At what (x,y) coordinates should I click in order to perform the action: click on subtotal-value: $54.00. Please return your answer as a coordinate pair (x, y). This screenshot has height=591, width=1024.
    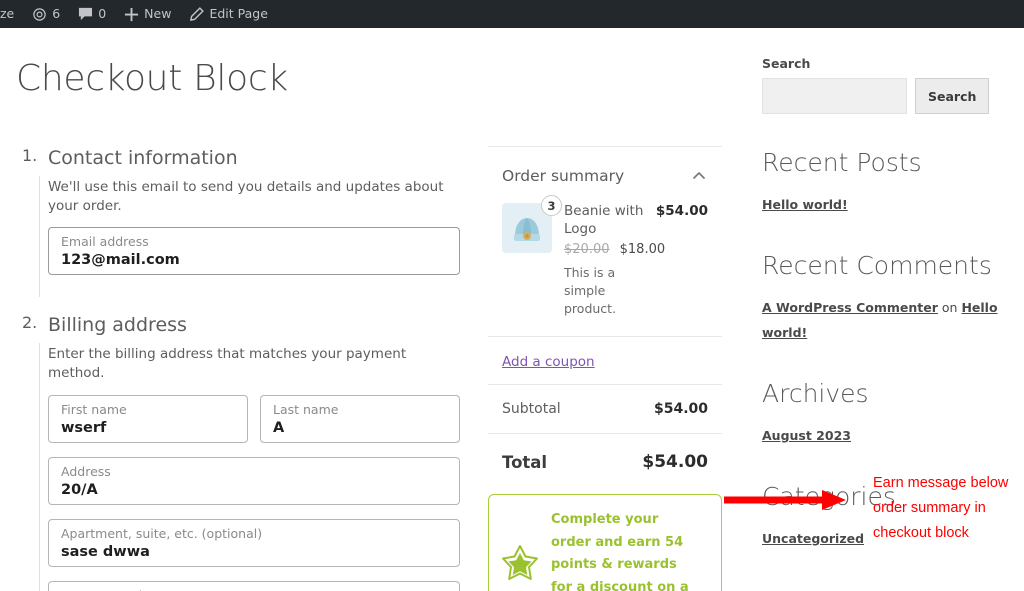
    Looking at the image, I should click on (680, 409).